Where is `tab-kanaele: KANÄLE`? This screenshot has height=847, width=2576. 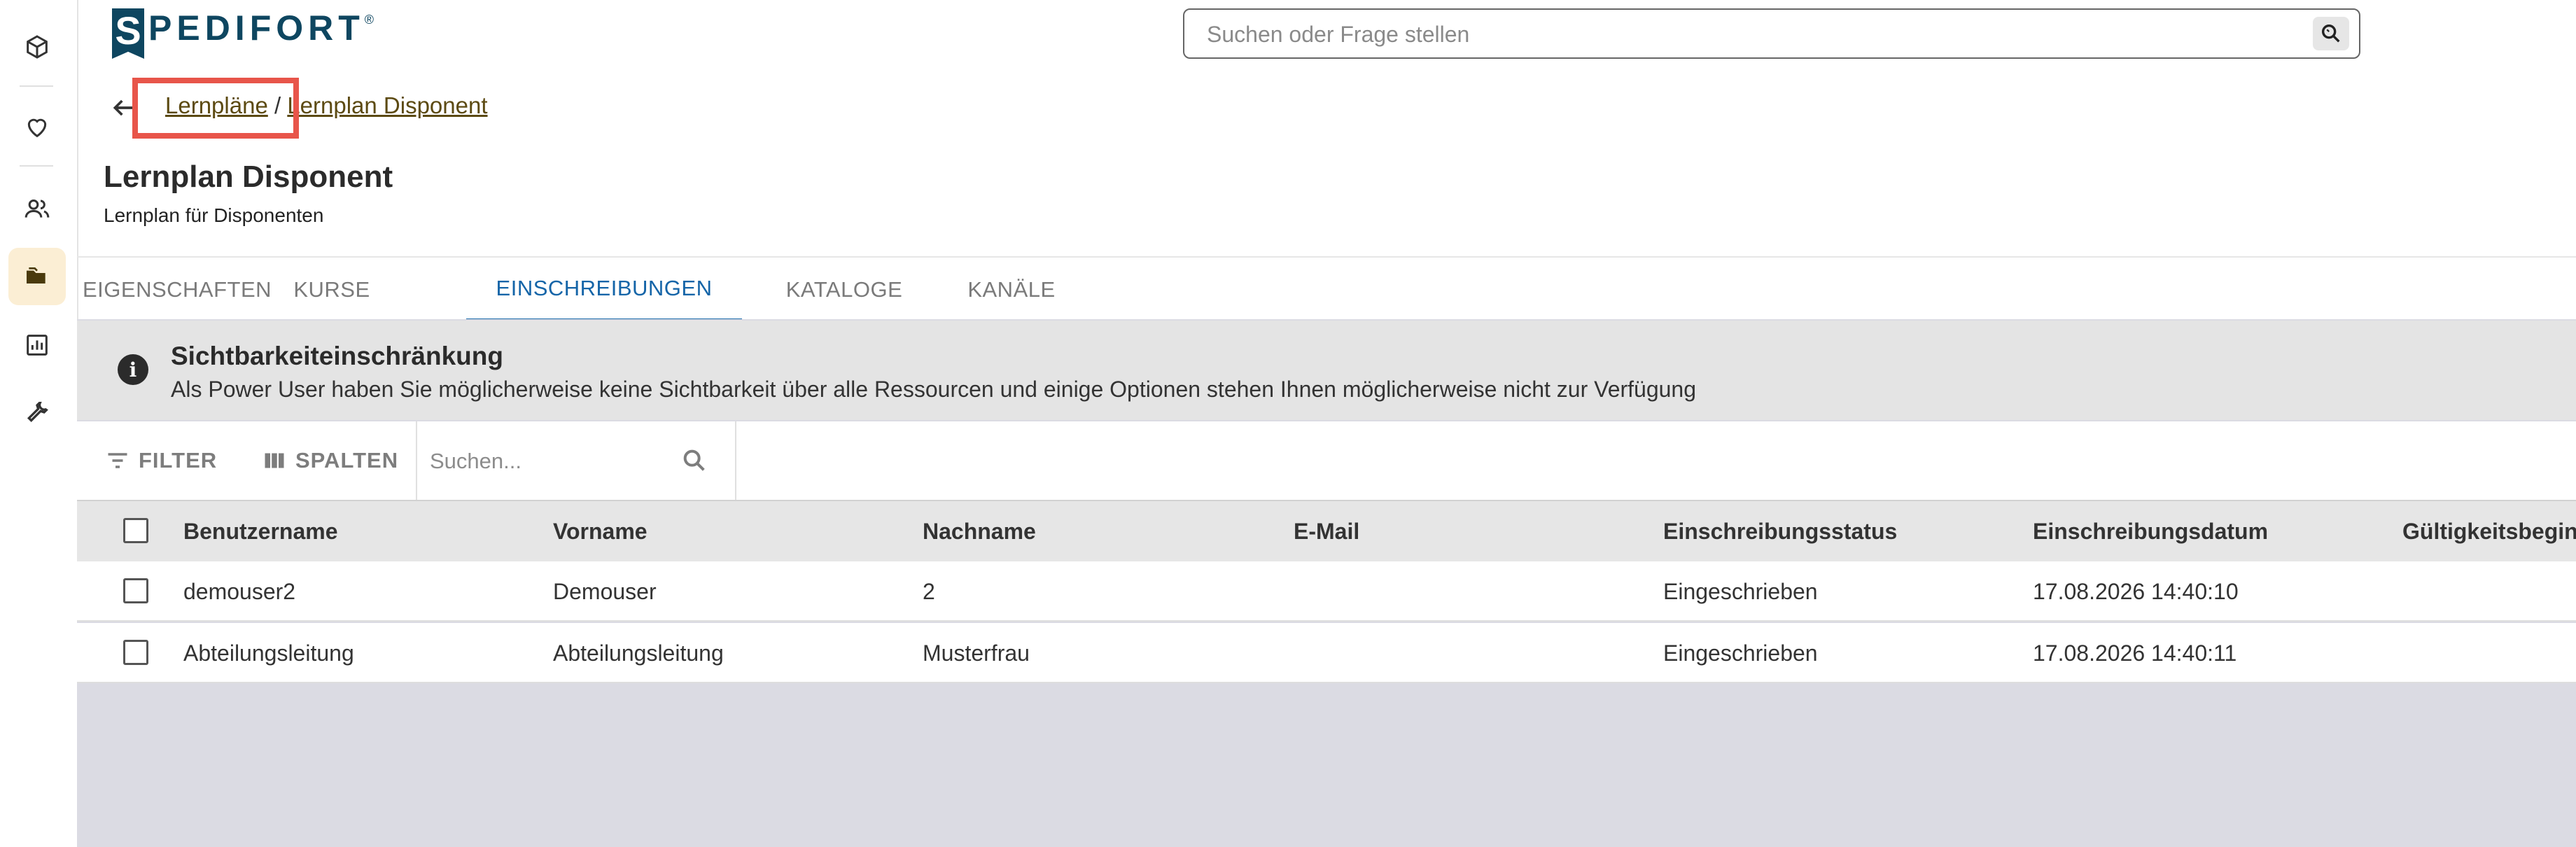 tab-kanaele: KANÄLE is located at coordinates (1011, 290).